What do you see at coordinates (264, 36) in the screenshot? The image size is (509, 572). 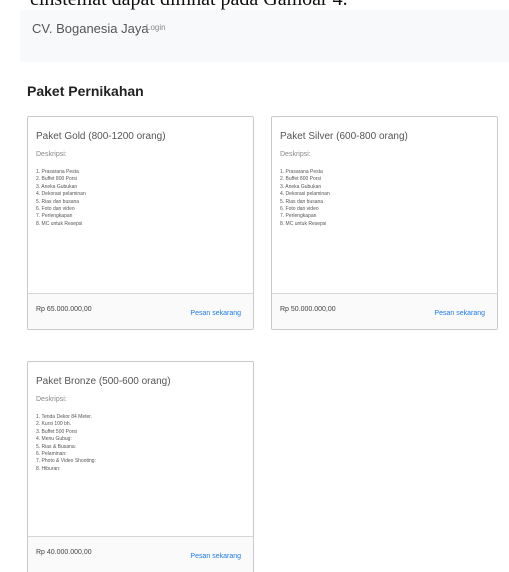 I see `navbar: CV. Boganesia Jaya Login` at bounding box center [264, 36].